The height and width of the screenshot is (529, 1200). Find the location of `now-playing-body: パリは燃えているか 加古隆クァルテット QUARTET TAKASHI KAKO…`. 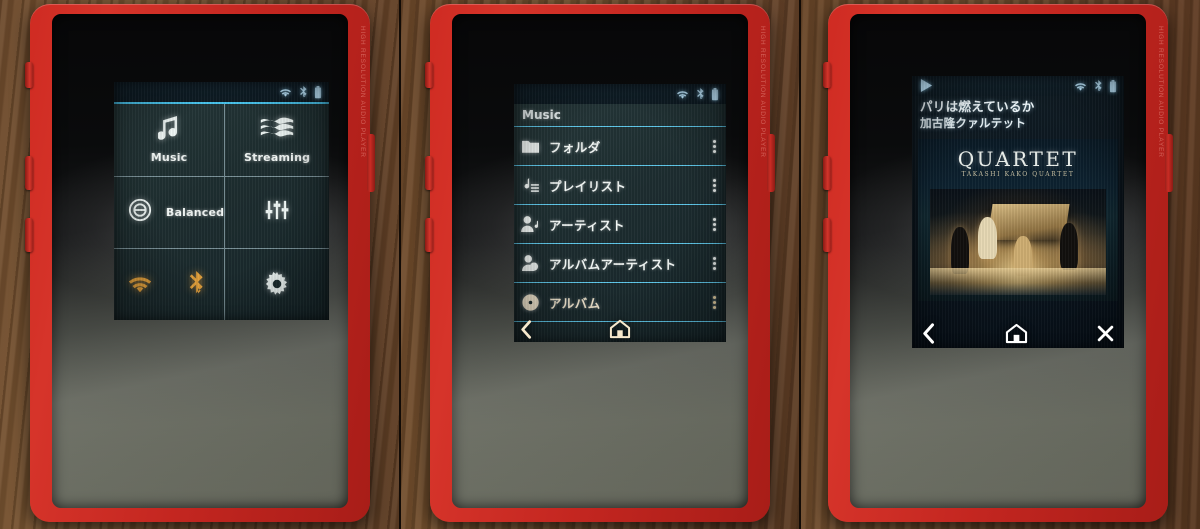

now-playing-body: パリは燃えているか 加古隆クァルテット QUARTET TAKASHI KAKO… is located at coordinates (1018, 222).